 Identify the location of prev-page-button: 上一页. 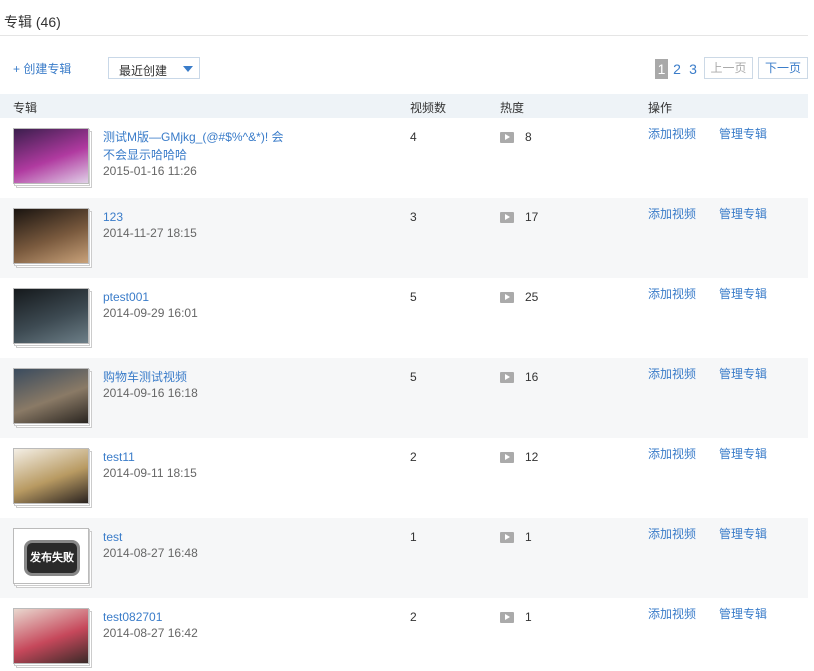
(728, 68).